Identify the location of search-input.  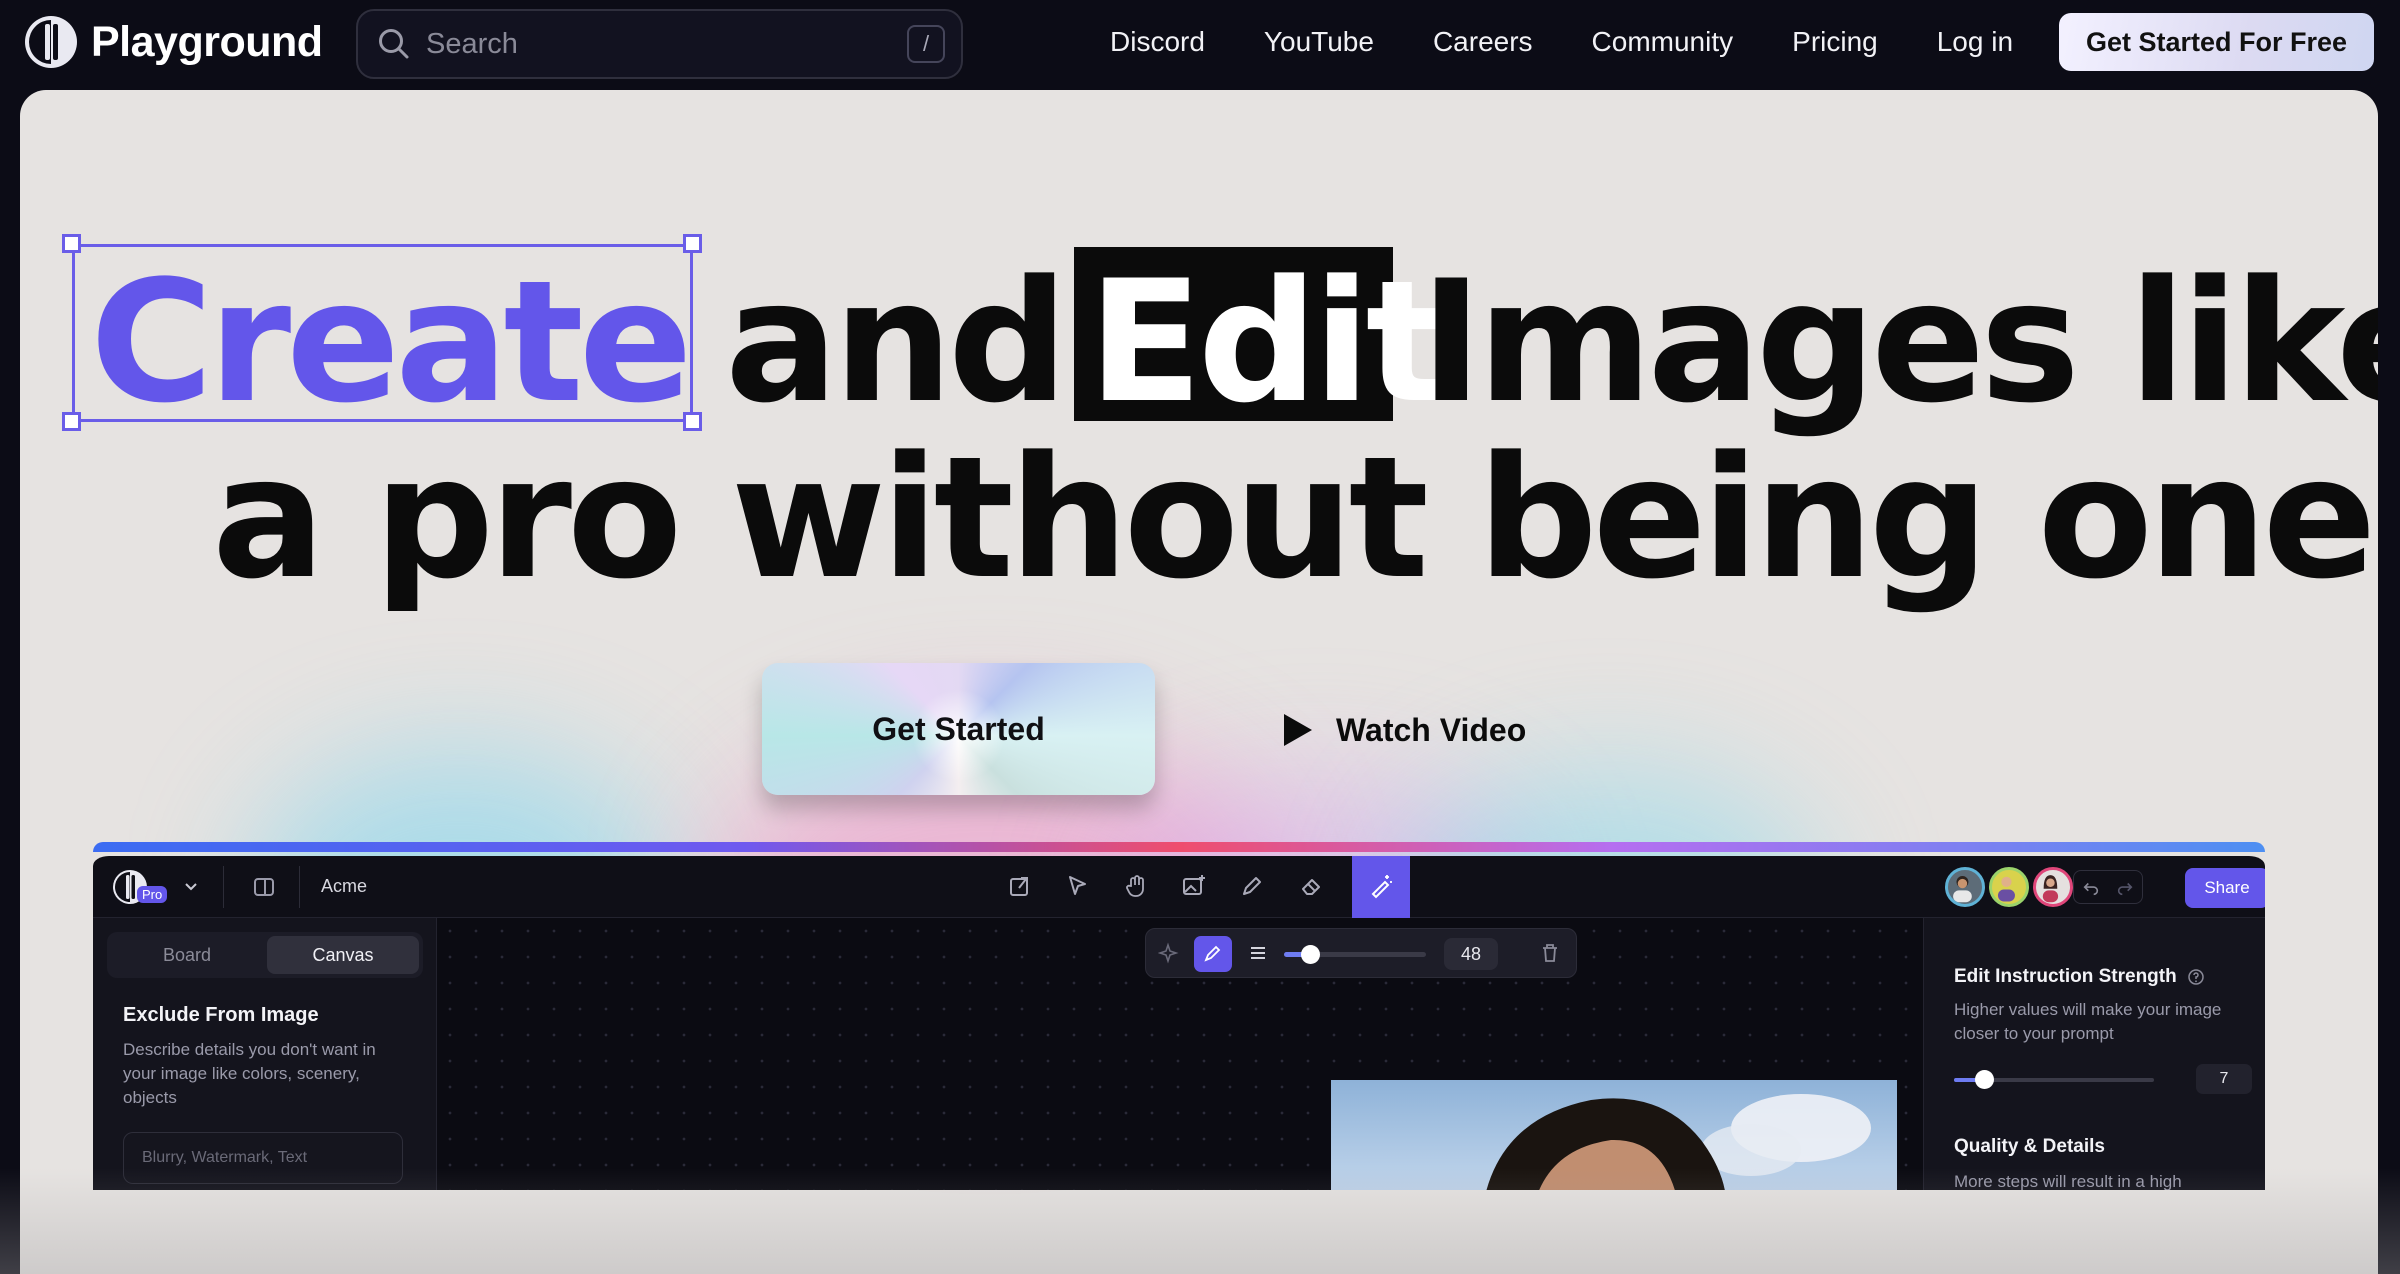
(666, 44).